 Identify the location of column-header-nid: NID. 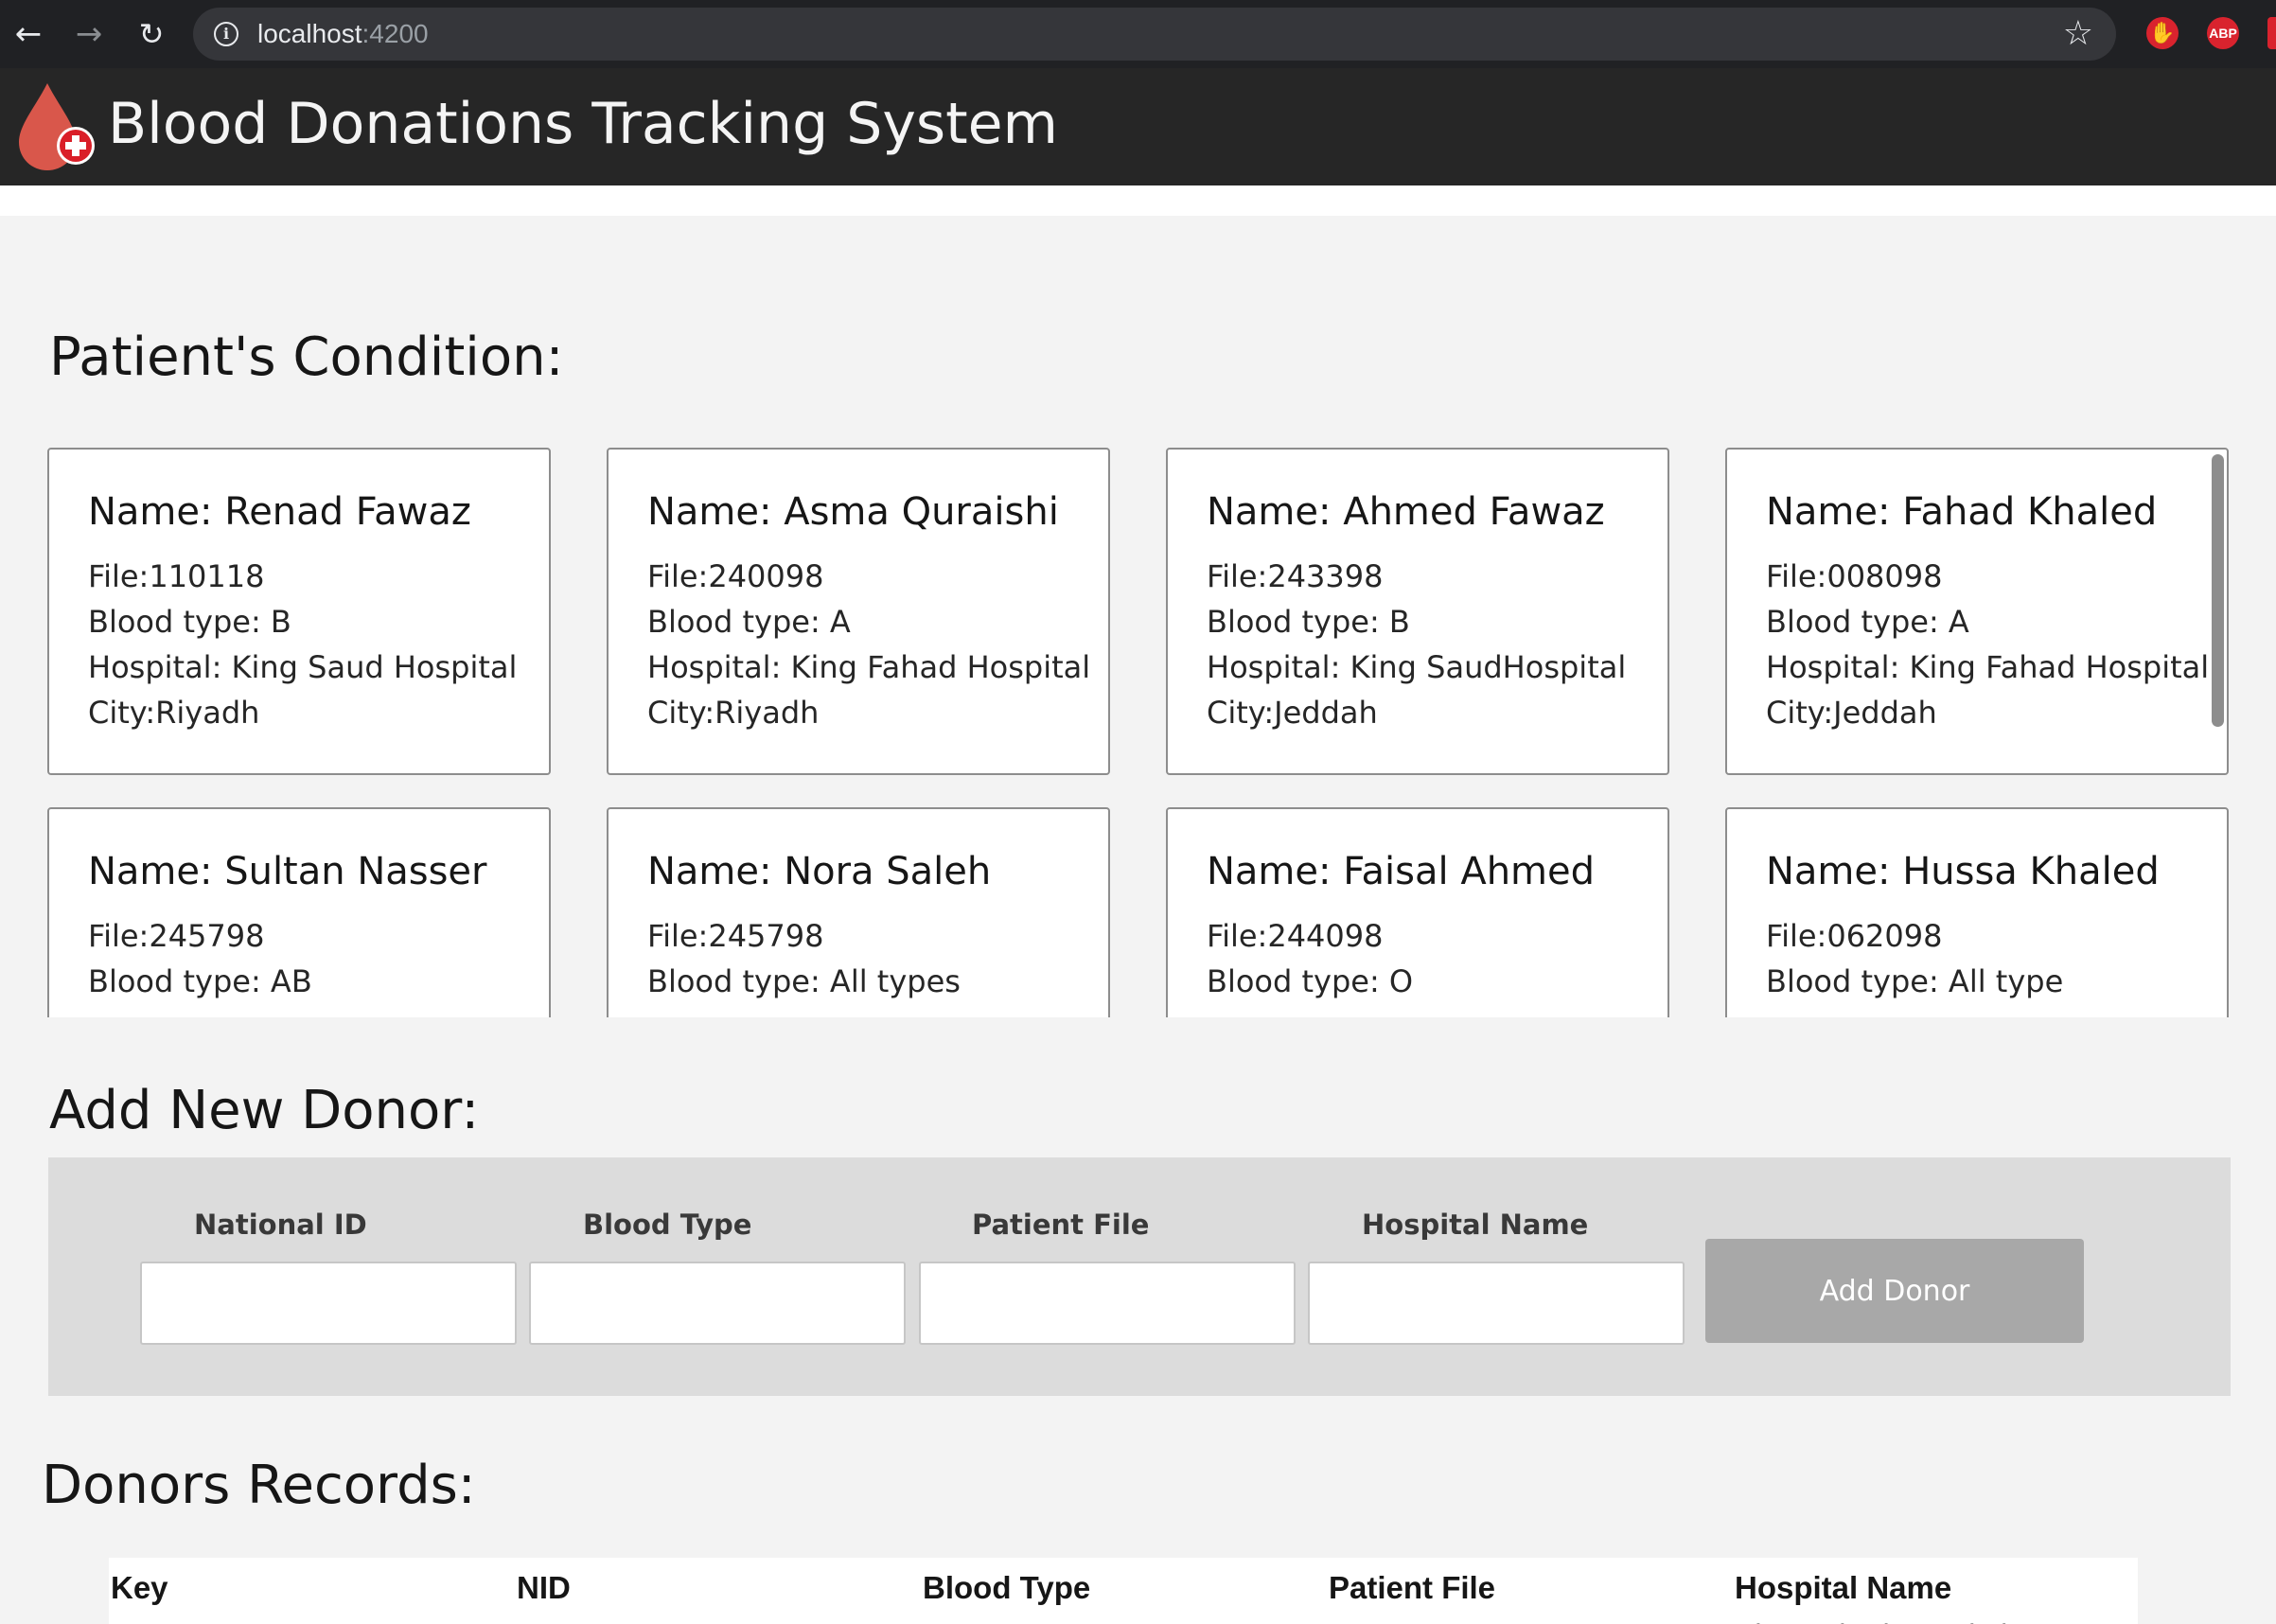
(544, 1588).